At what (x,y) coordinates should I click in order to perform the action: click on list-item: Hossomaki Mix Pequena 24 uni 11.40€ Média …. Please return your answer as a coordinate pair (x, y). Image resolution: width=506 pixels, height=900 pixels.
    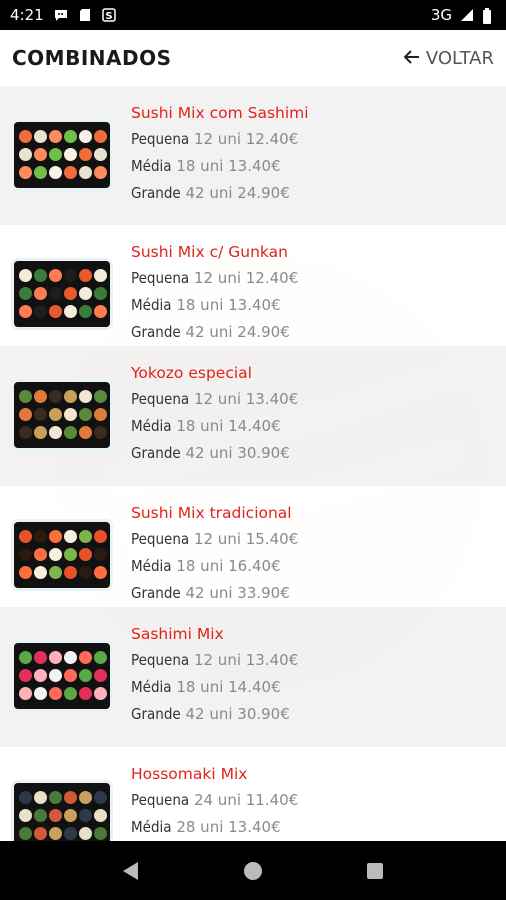
    Looking at the image, I should click on (253, 794).